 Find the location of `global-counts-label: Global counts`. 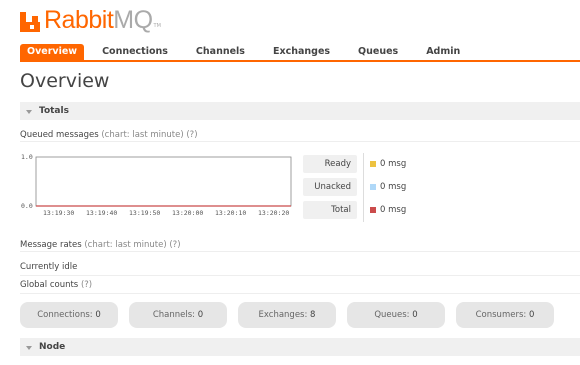

global-counts-label: Global counts is located at coordinates (49, 285).